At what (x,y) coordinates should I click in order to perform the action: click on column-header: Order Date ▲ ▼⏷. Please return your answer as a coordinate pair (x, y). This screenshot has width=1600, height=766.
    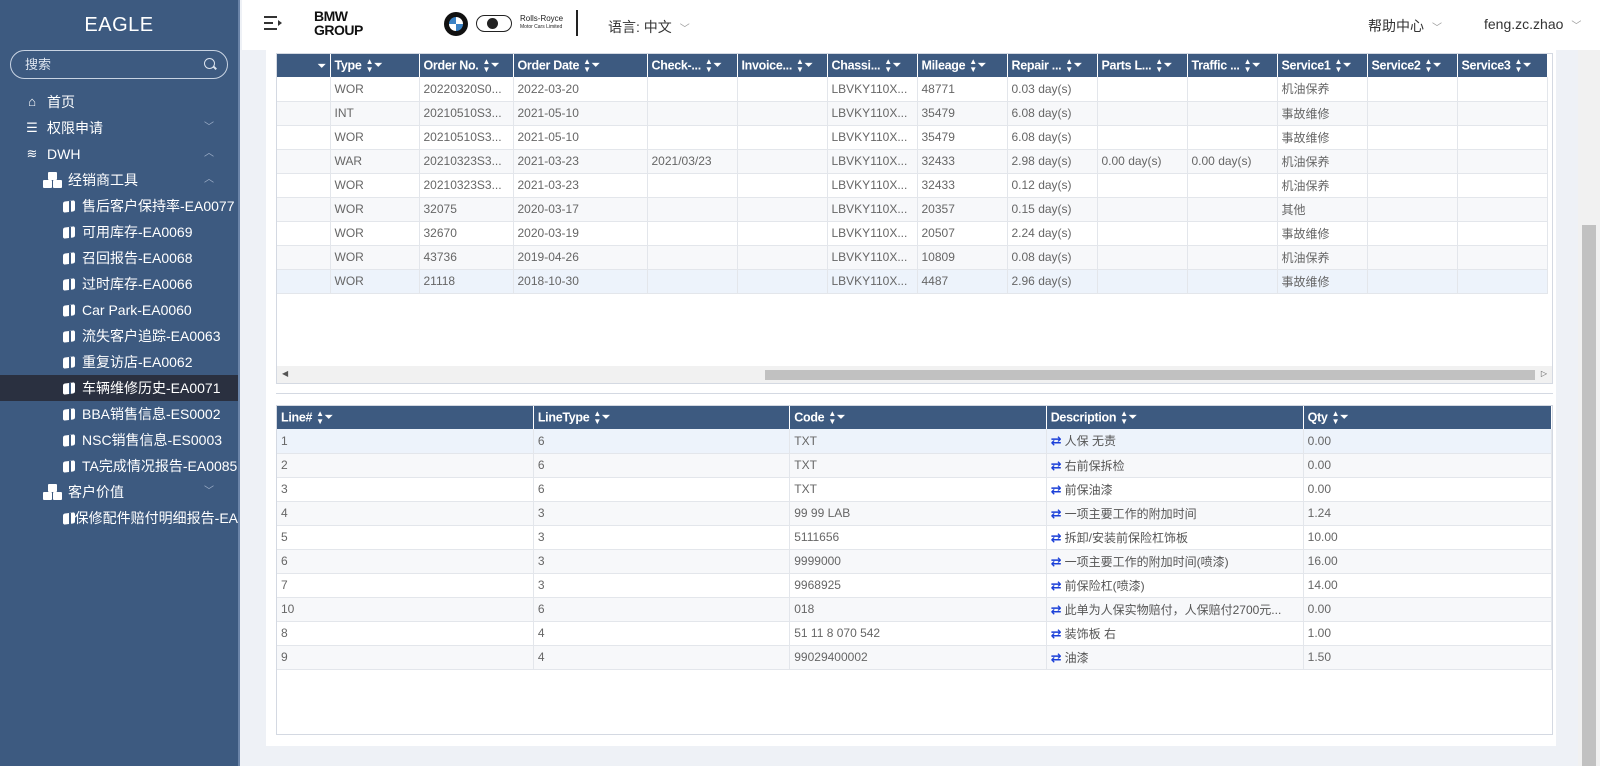
    Looking at the image, I should click on (580, 65).